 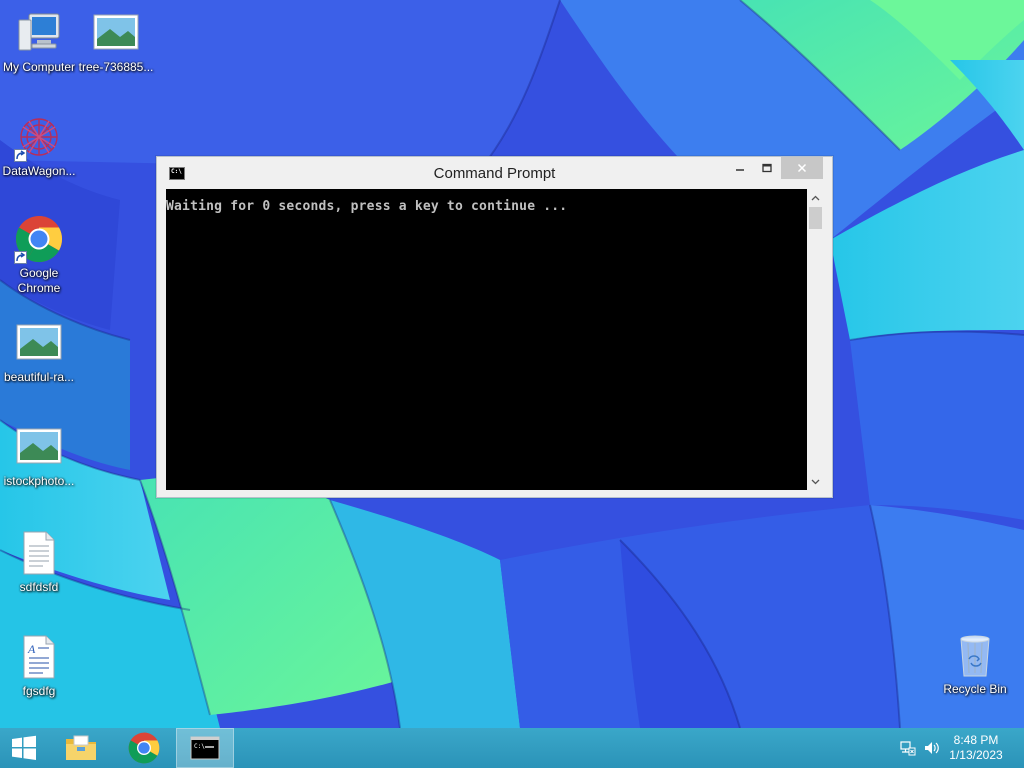 I want to click on svg-text: A, so click(x=31, y=649).